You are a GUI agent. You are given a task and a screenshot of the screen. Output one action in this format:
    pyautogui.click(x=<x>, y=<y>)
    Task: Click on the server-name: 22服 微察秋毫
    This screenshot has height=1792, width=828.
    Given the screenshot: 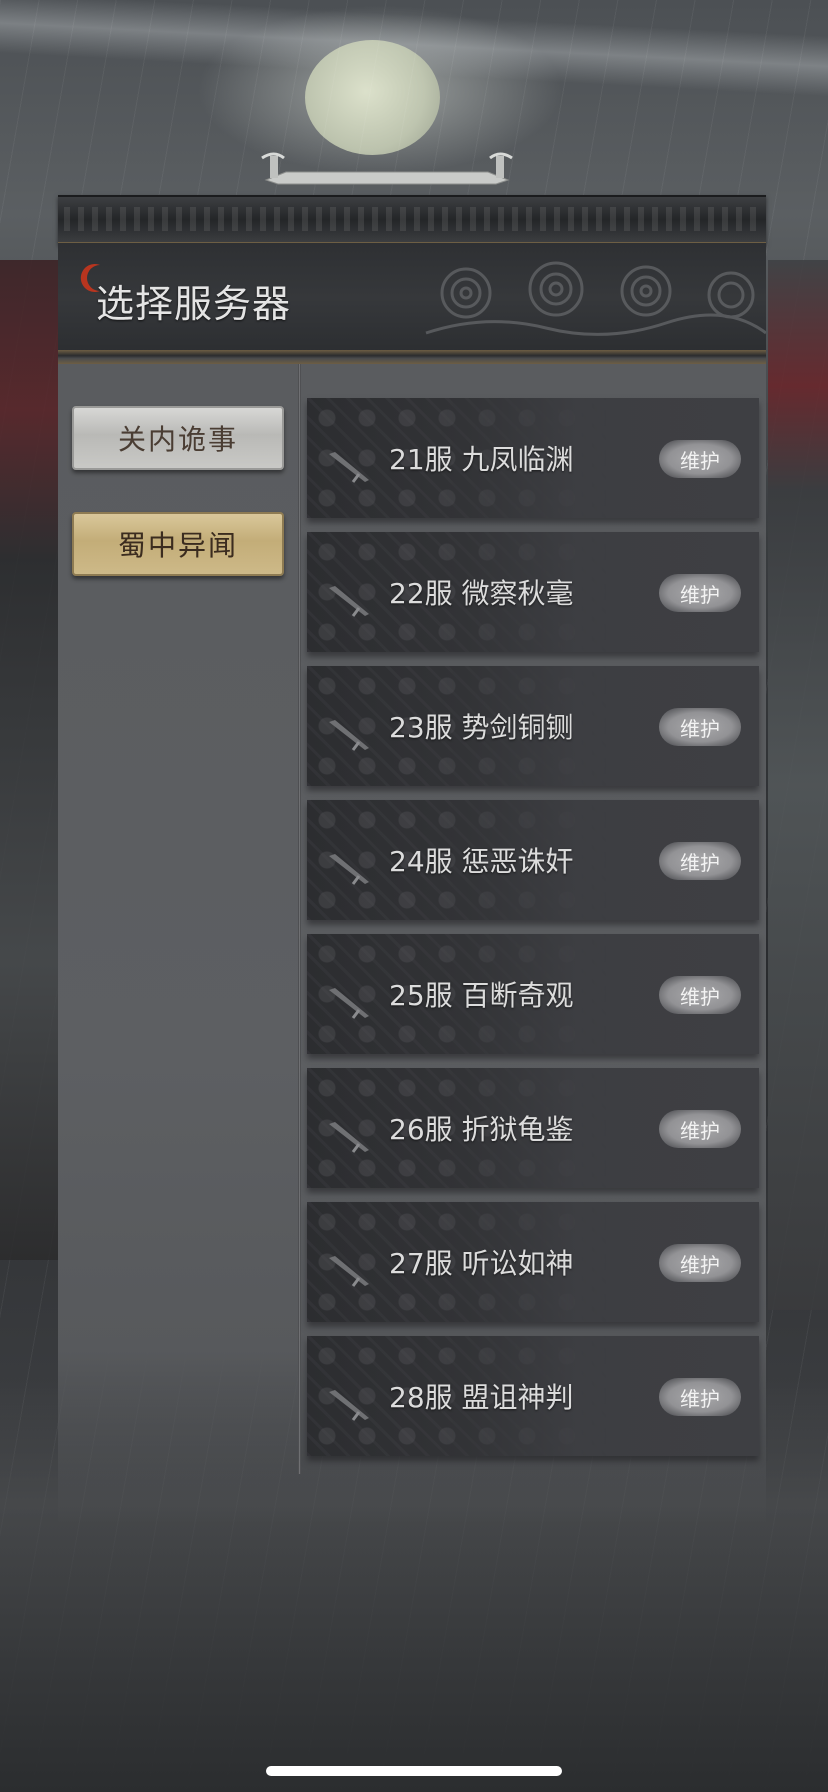 What is the action you would take?
    pyautogui.click(x=481, y=593)
    